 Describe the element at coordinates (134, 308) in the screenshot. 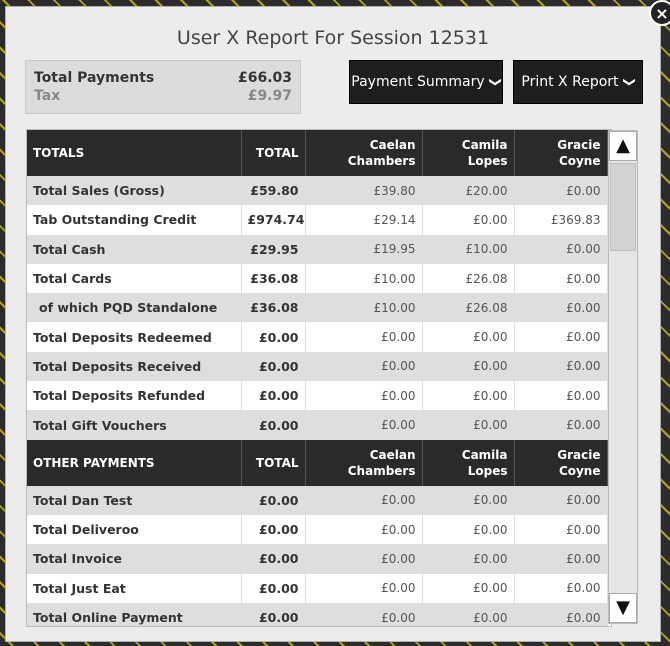

I see `row-label: of which PQD Standalone` at that location.